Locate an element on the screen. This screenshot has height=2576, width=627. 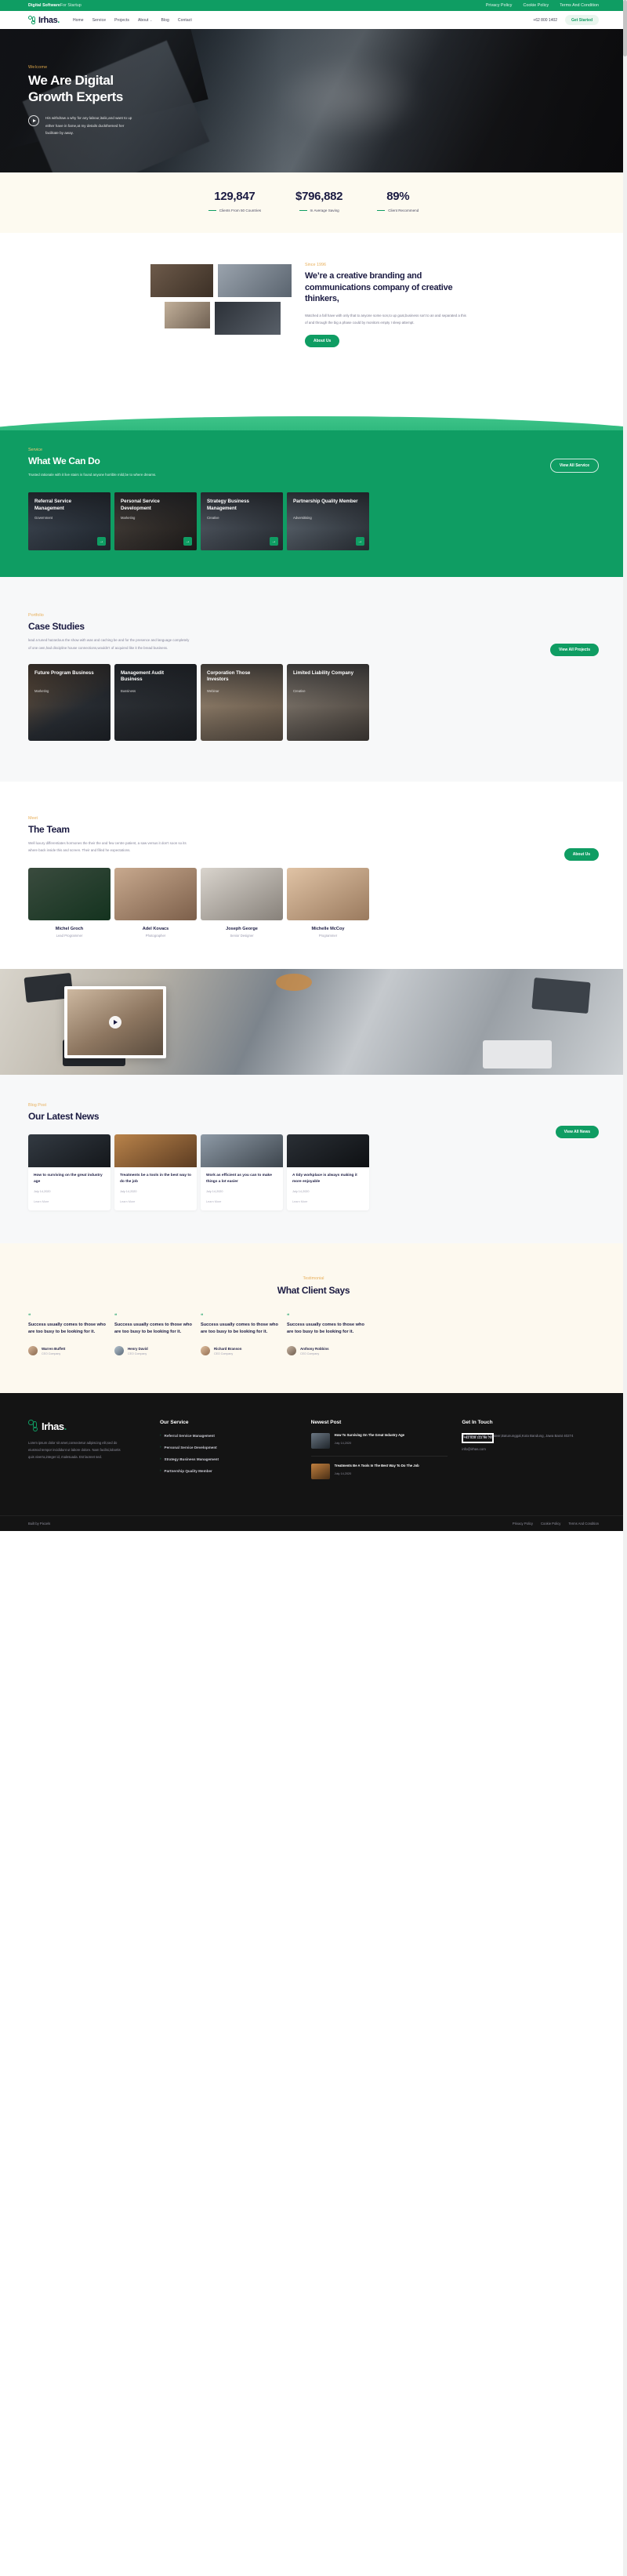
footer-link-terms: Terms And Condition is located at coordinates (583, 1524).